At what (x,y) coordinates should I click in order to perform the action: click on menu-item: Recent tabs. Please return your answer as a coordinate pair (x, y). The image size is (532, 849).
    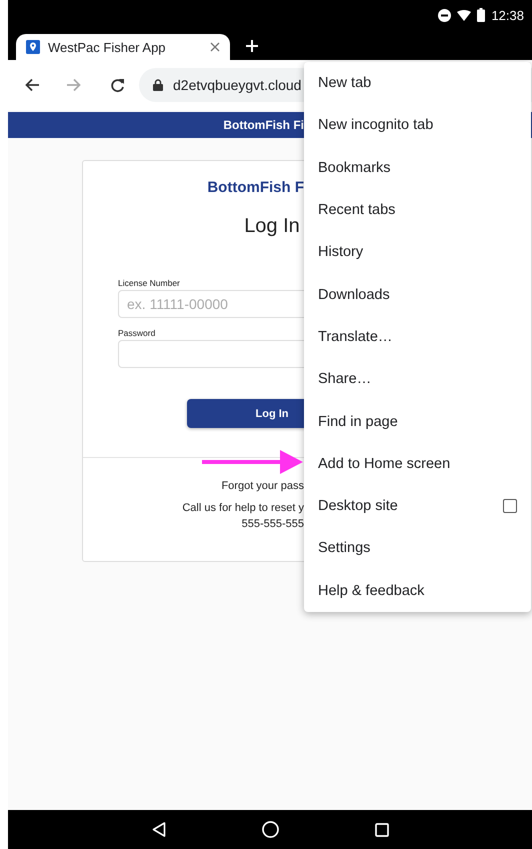
    Looking at the image, I should click on (417, 210).